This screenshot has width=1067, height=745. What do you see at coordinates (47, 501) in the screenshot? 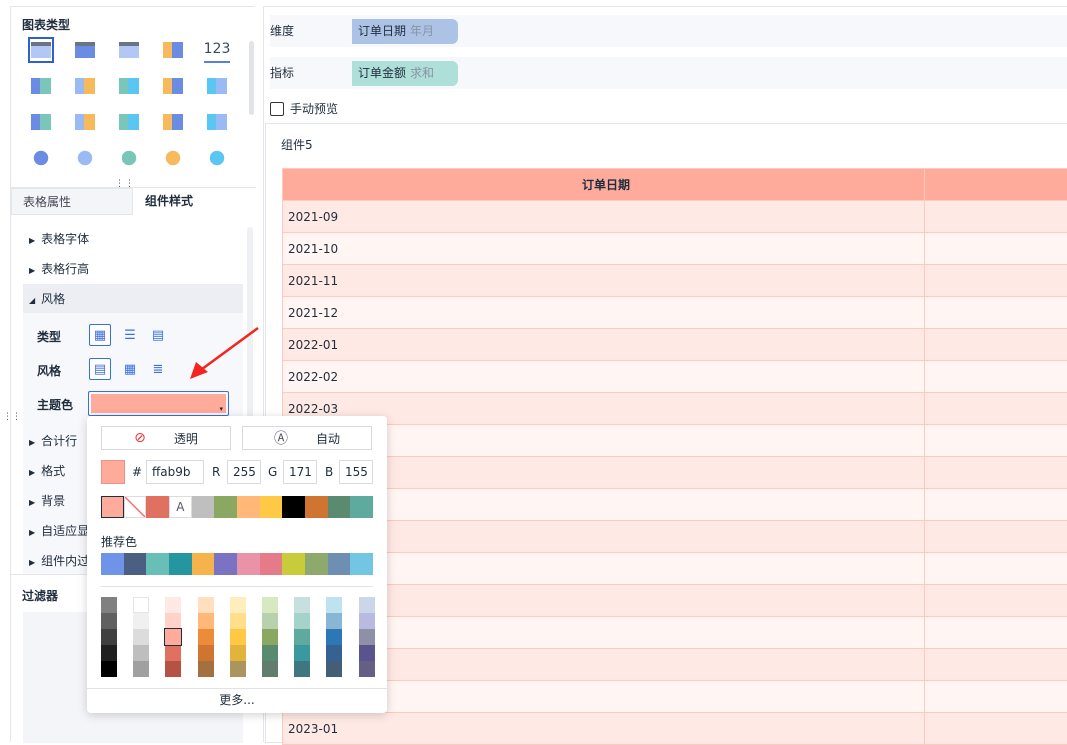
I see `accordion-item: ▶背景` at bounding box center [47, 501].